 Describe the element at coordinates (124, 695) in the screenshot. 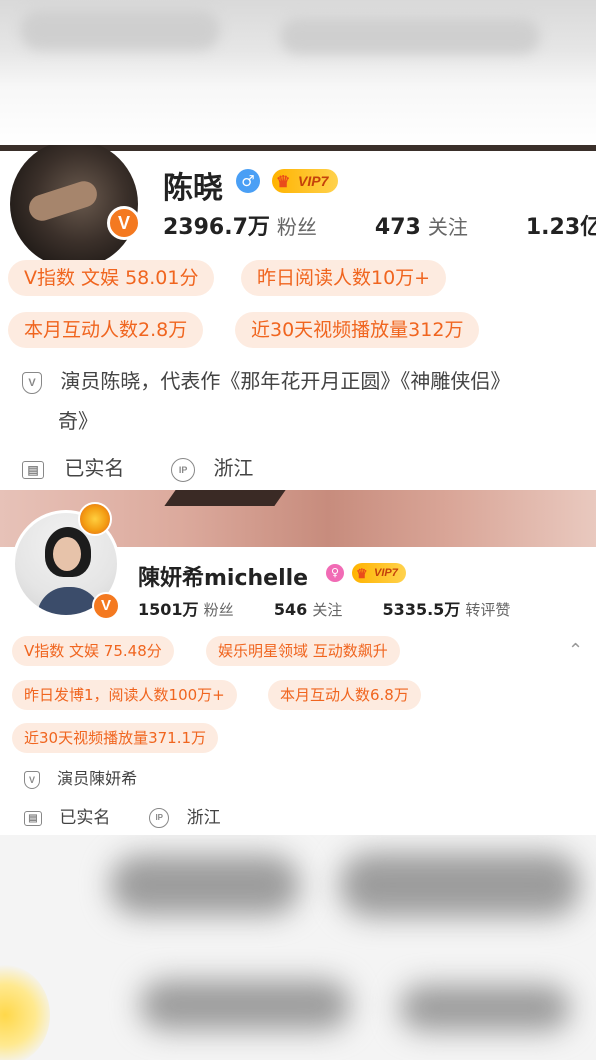

I see `tag-yesterday-reads: 昨日发博1，阅读人数100万+` at that location.